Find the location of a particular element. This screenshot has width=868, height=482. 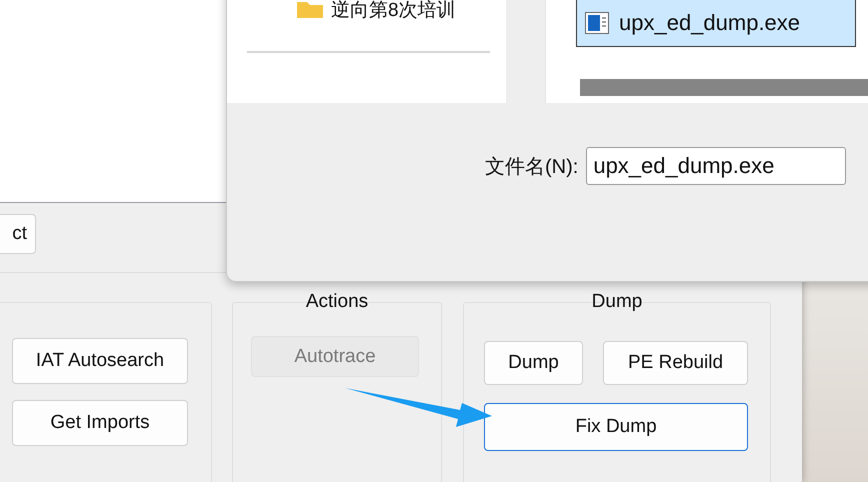

window-icon is located at coordinates (597, 23).